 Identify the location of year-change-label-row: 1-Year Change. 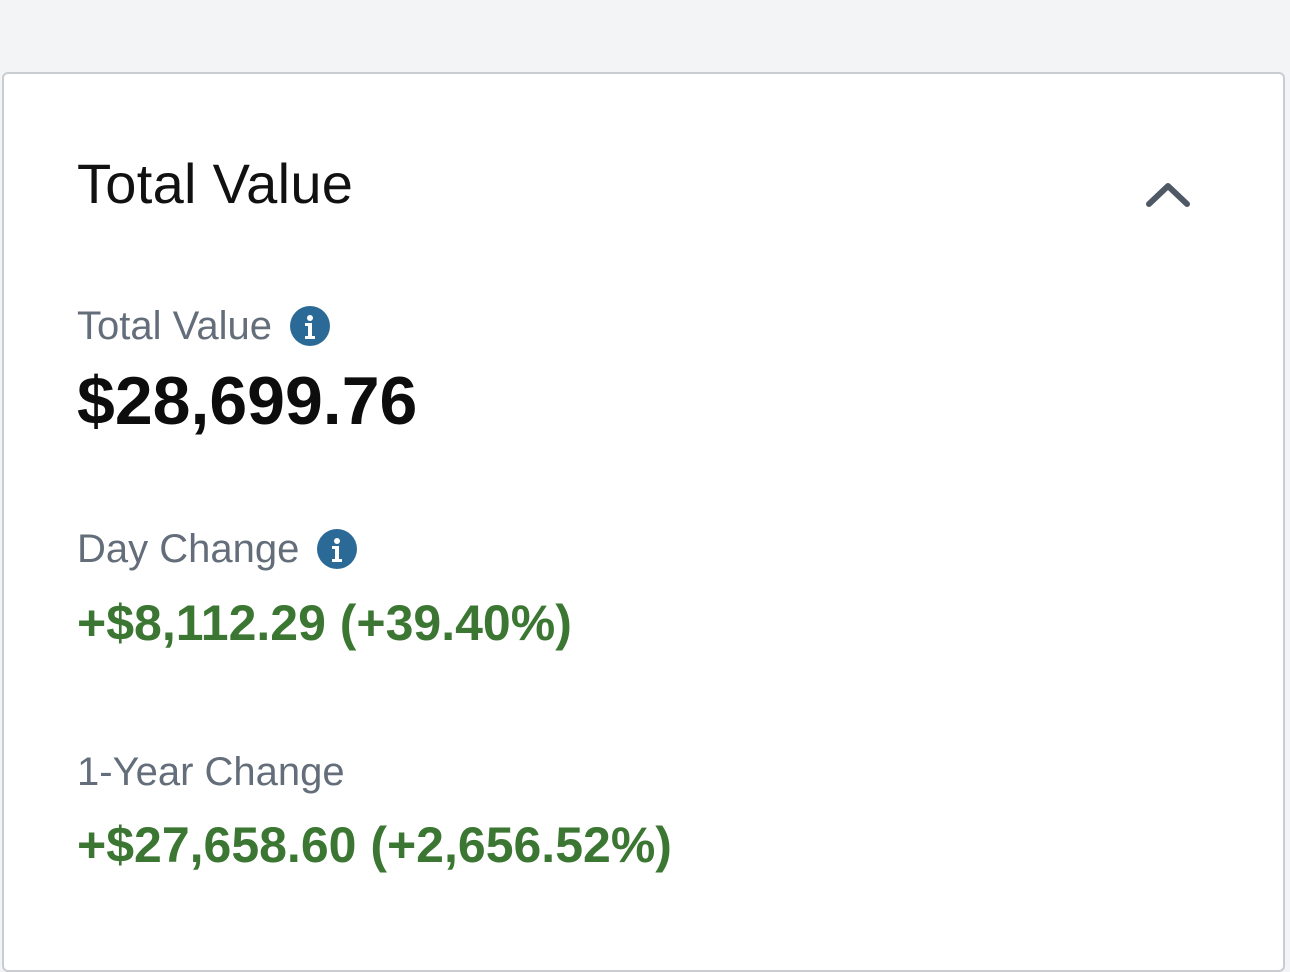
(211, 772).